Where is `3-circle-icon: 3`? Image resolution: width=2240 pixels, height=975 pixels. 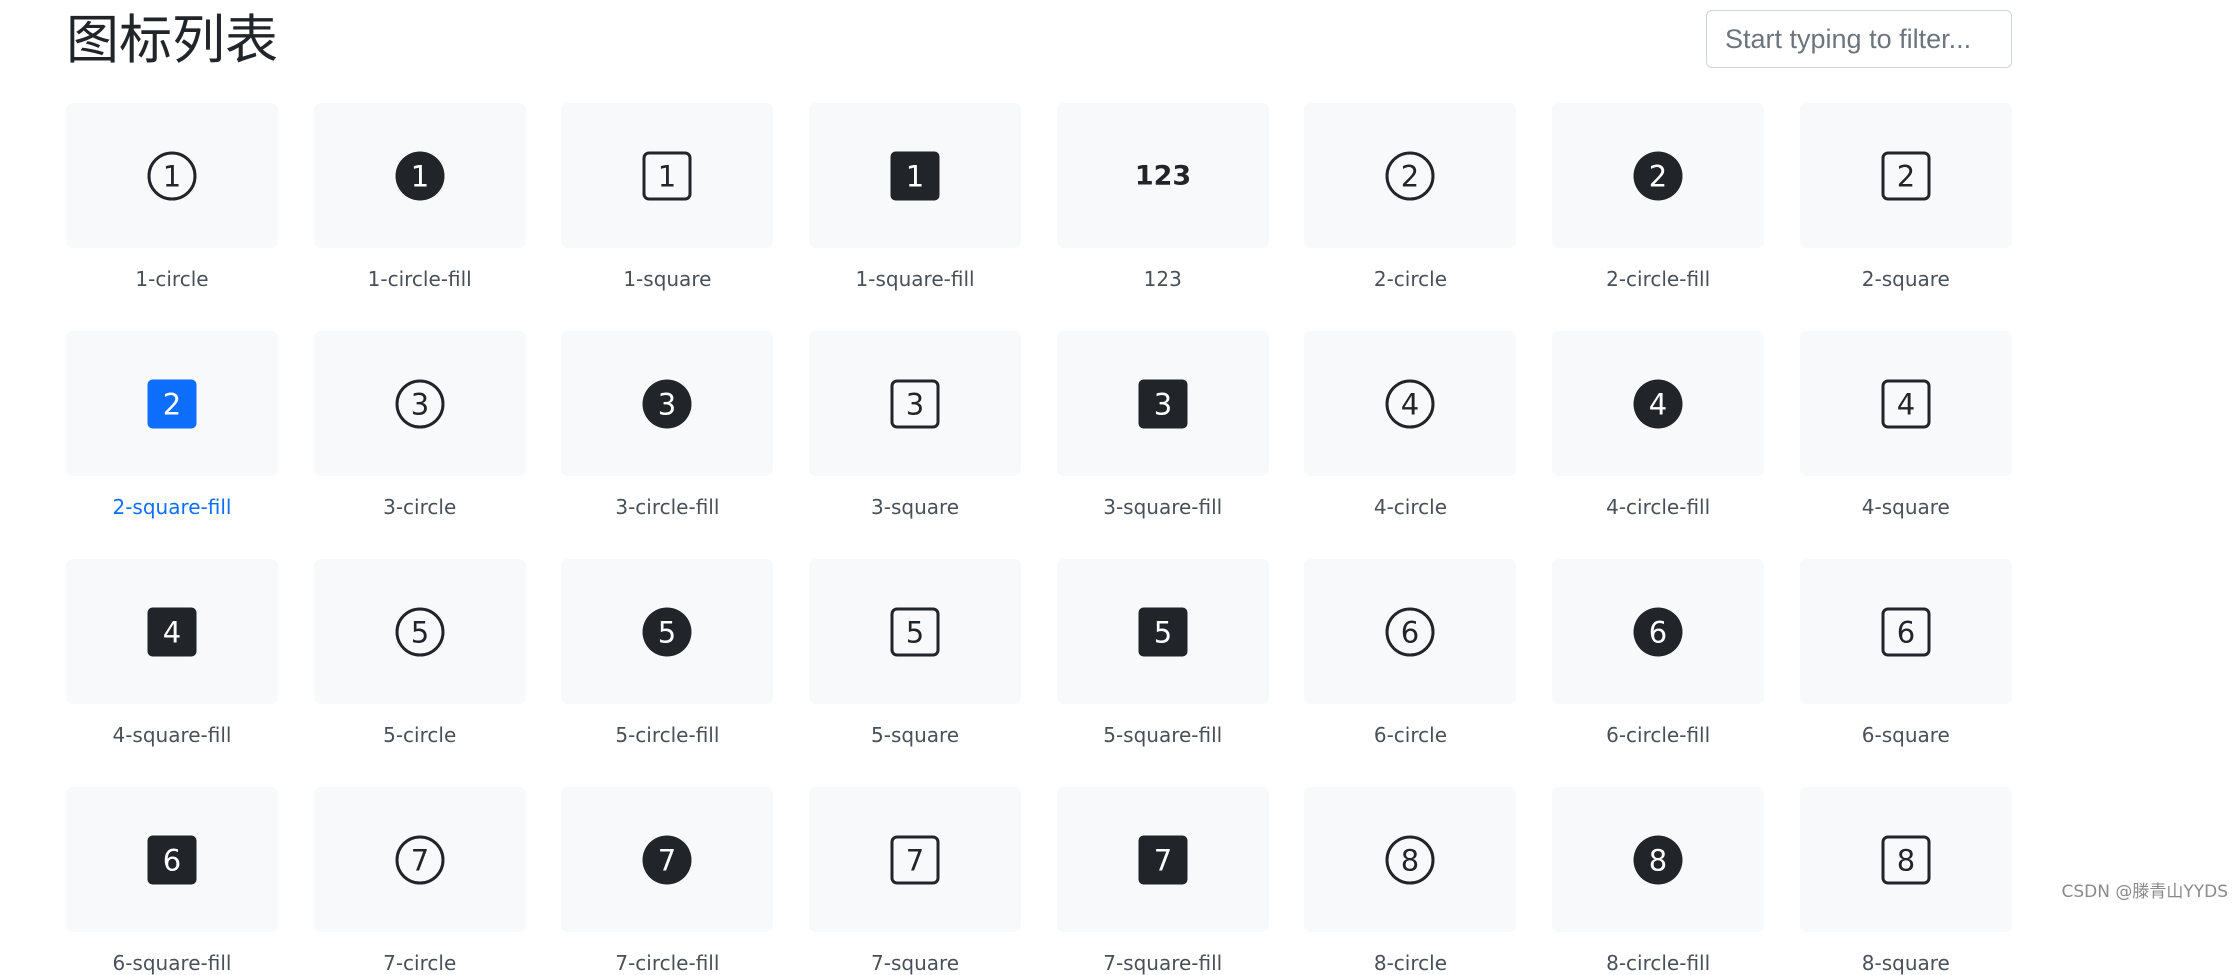
3-circle-icon: 3 is located at coordinates (420, 403).